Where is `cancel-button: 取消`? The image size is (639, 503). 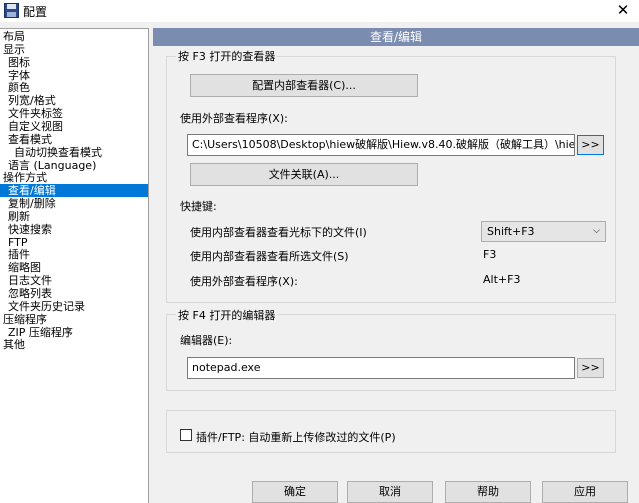 cancel-button: 取消 is located at coordinates (390, 492).